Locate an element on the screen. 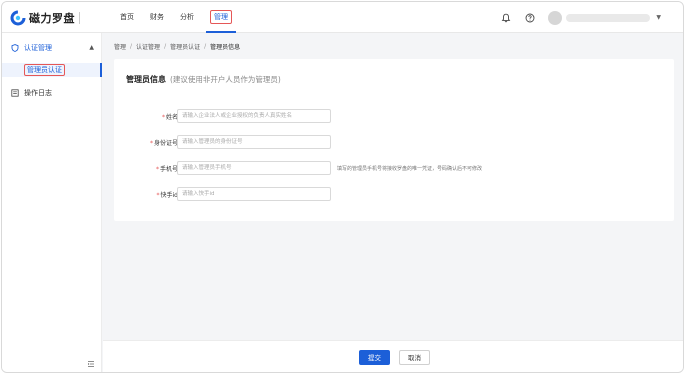 The image size is (685, 374). form-footer: 提交 取消 is located at coordinates (393, 356).